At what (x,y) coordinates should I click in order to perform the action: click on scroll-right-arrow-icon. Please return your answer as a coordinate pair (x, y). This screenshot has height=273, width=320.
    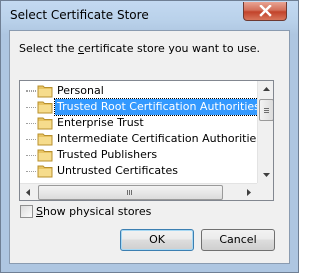
    Looking at the image, I should click on (249, 192).